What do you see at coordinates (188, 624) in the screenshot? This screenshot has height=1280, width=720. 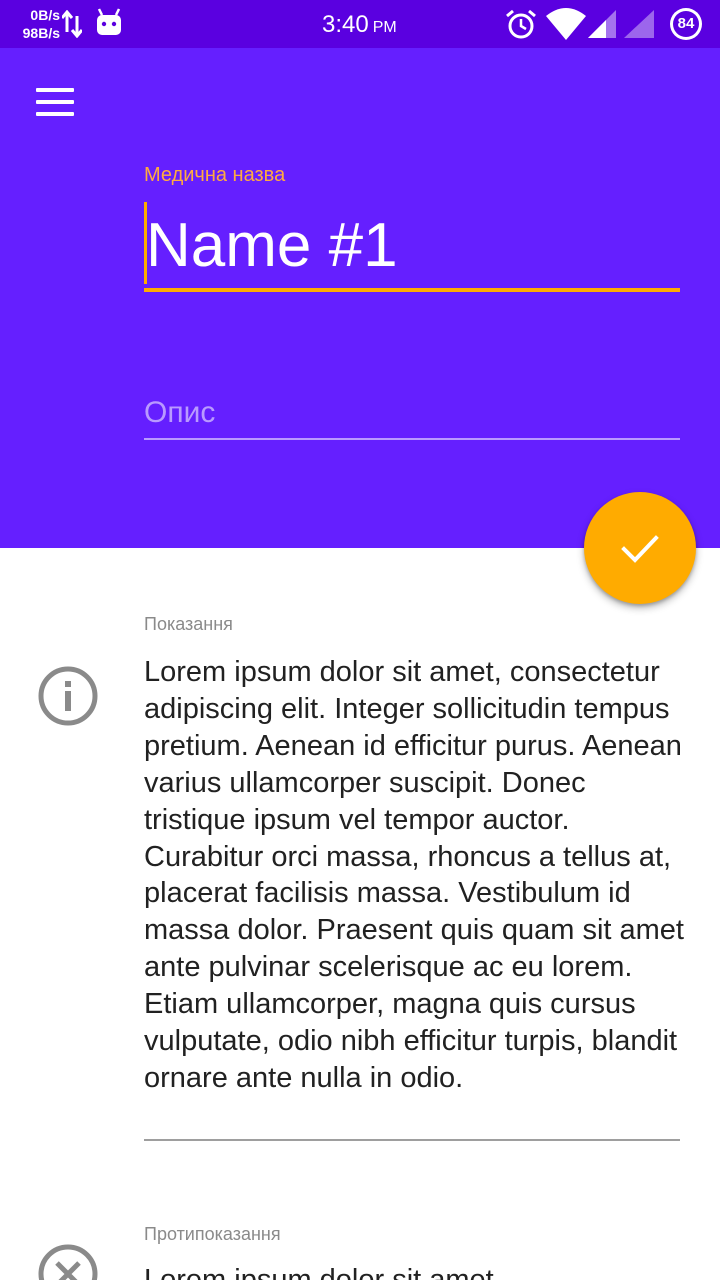 I see `indications-label: Показання` at bounding box center [188, 624].